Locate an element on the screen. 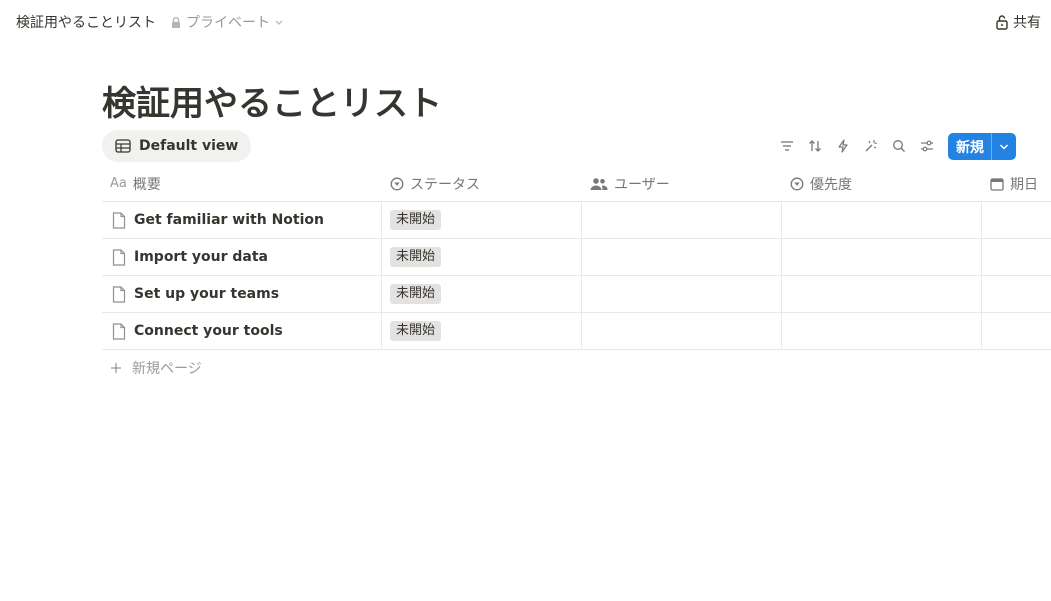  text-icon: Aa is located at coordinates (118, 183).